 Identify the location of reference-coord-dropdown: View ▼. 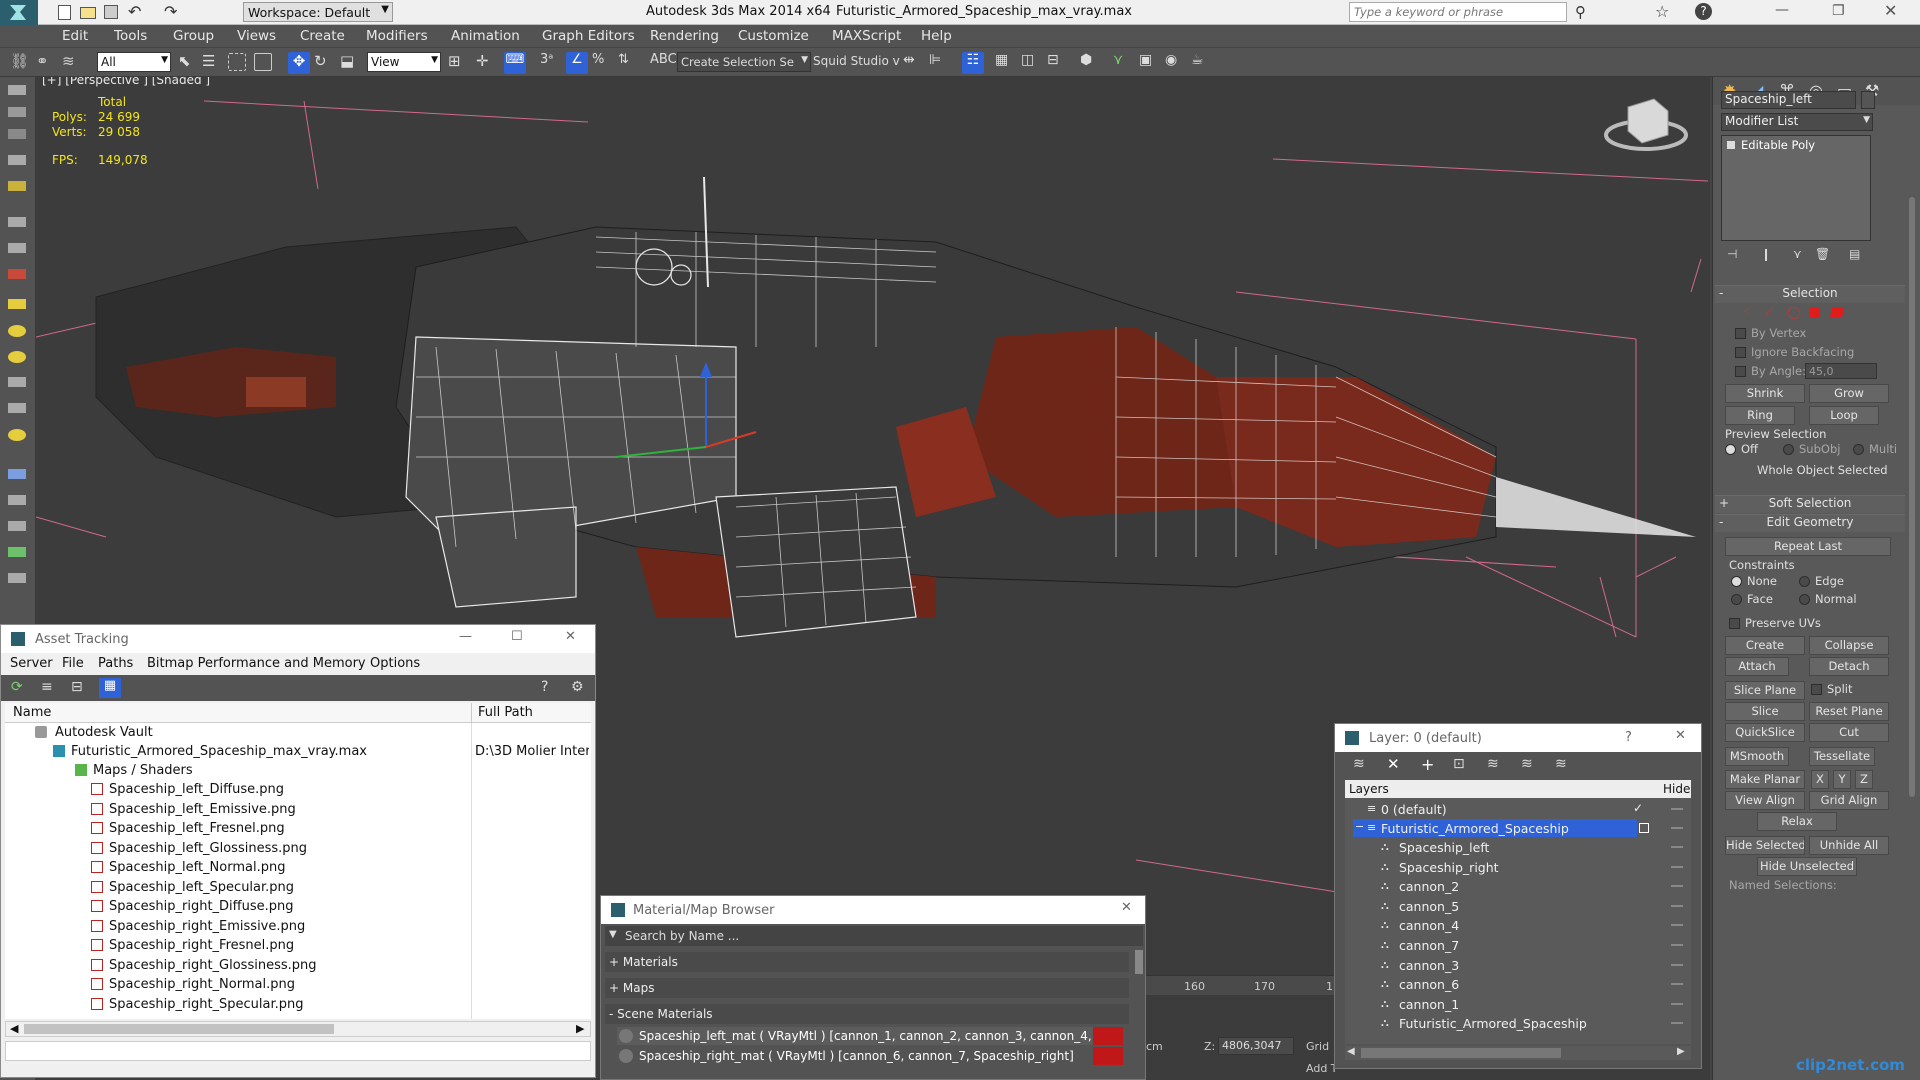
(404, 62).